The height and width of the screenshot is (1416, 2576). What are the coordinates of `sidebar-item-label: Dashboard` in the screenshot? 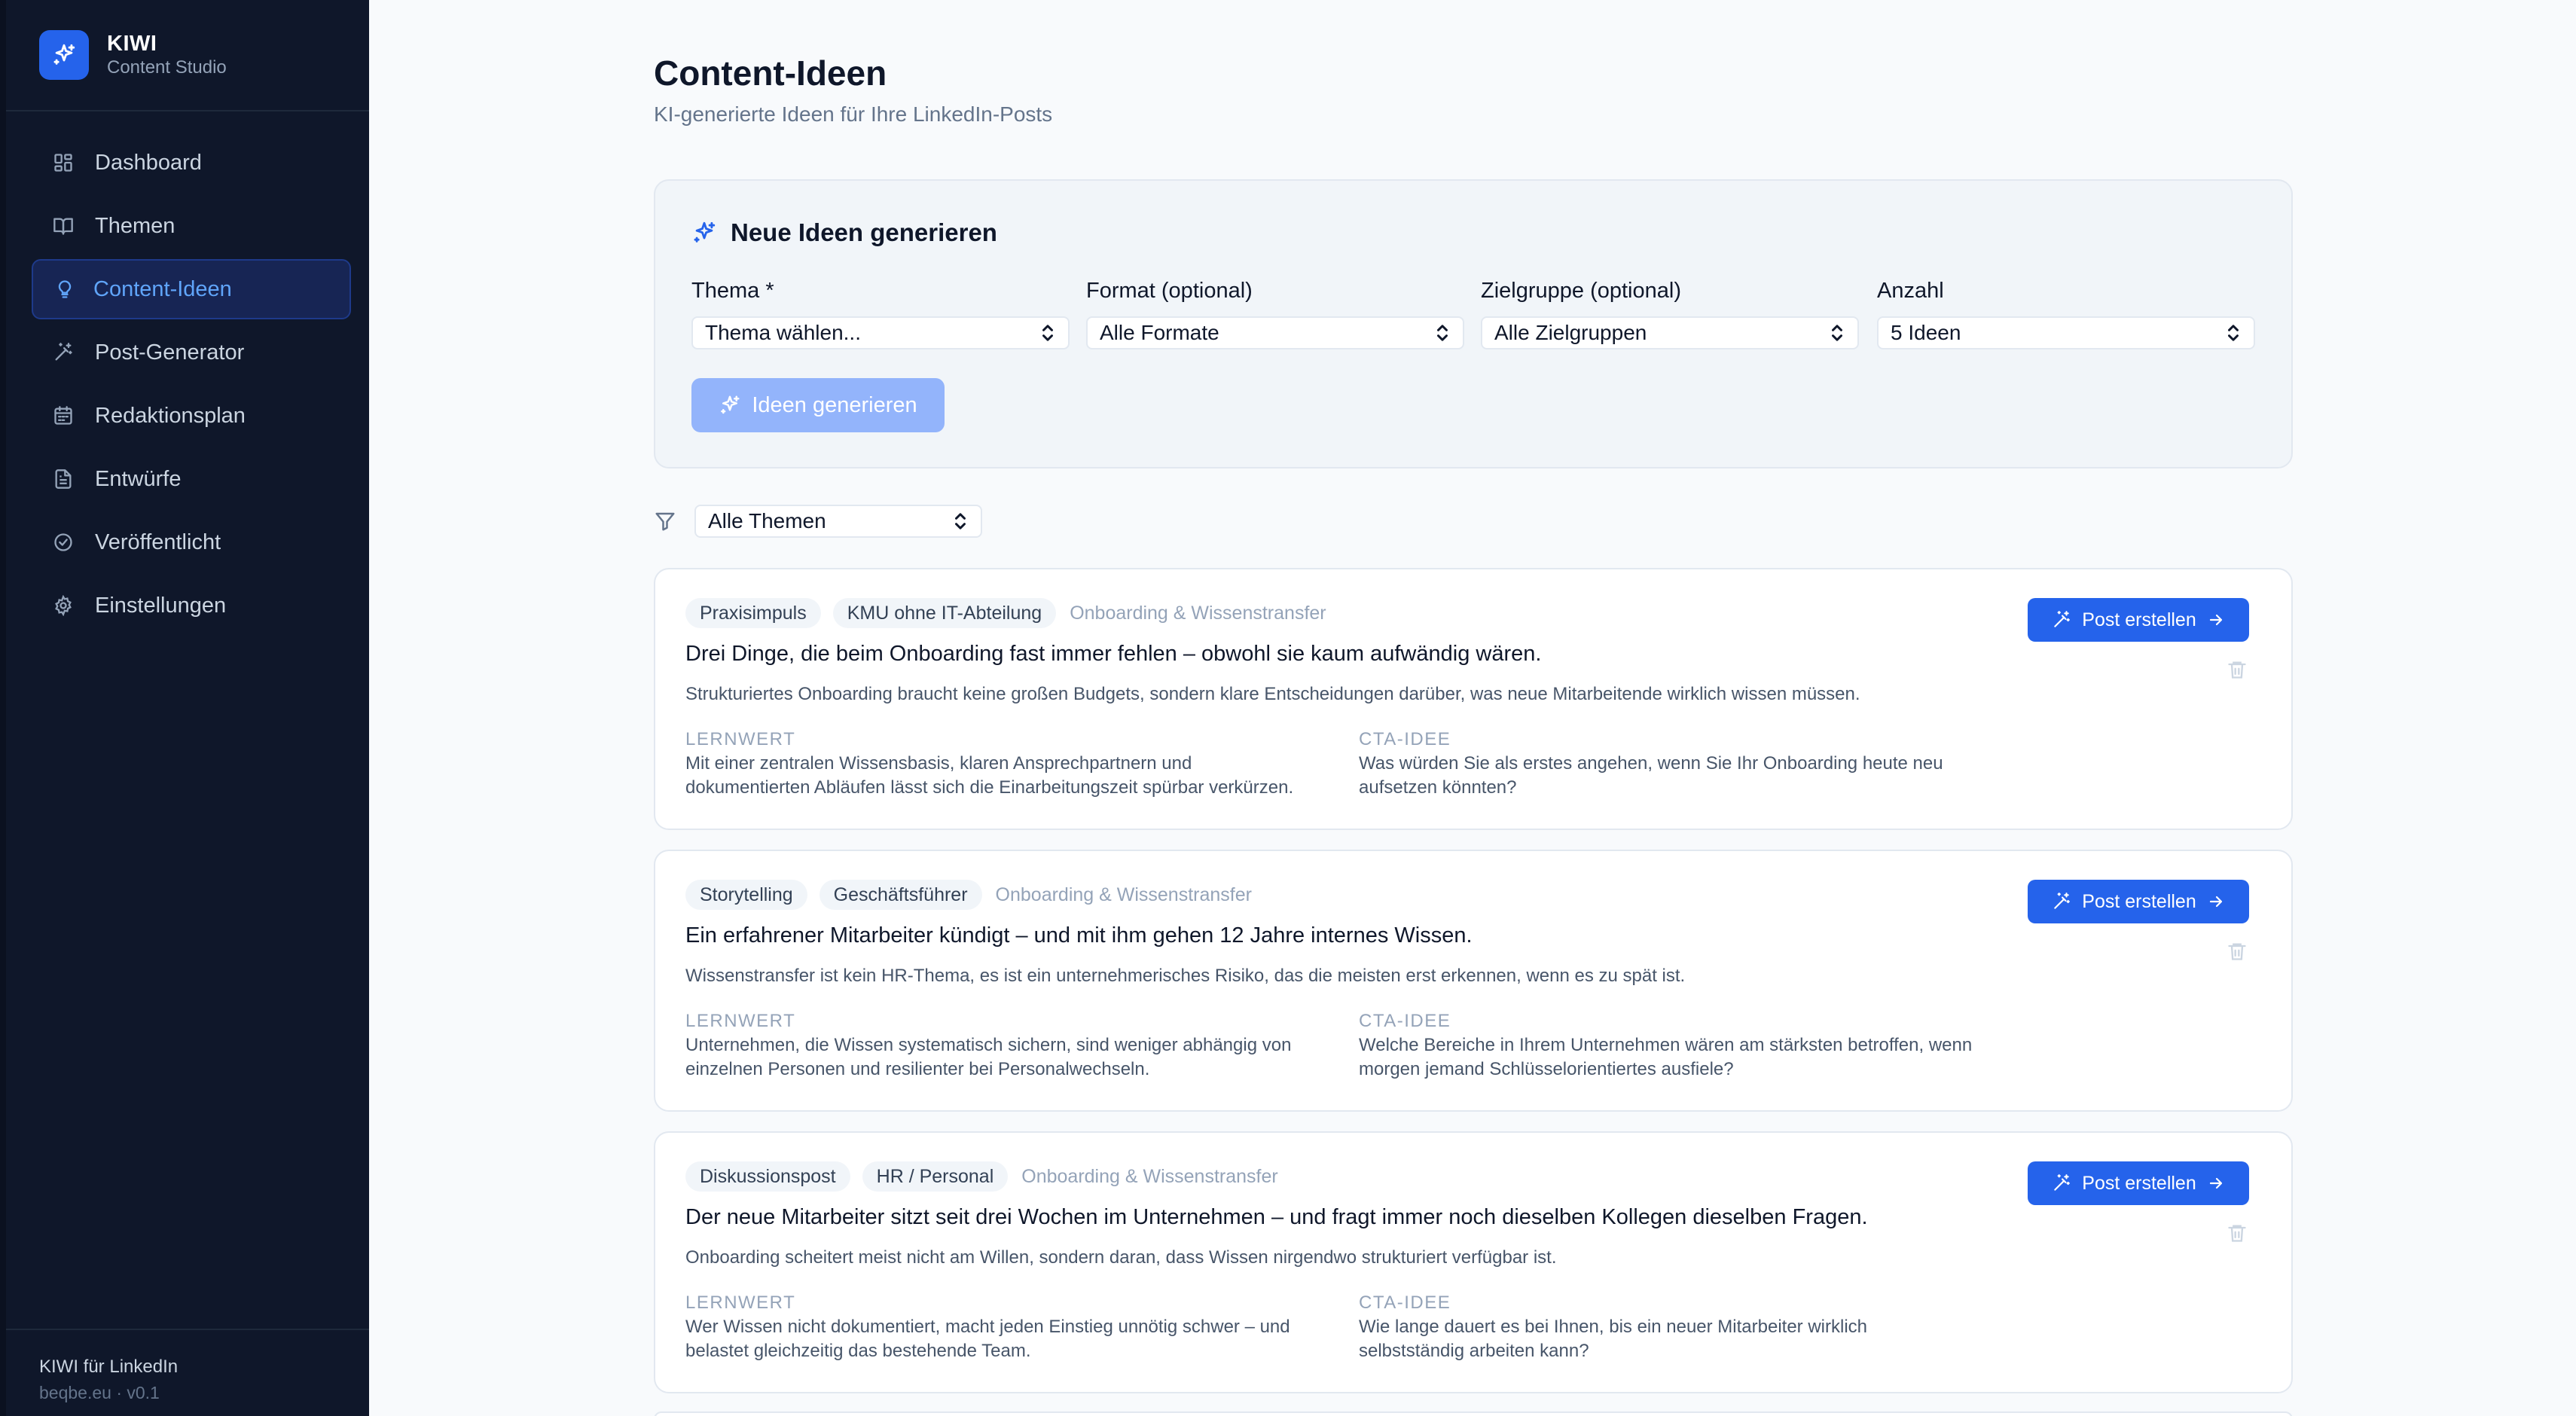 It's located at (148, 162).